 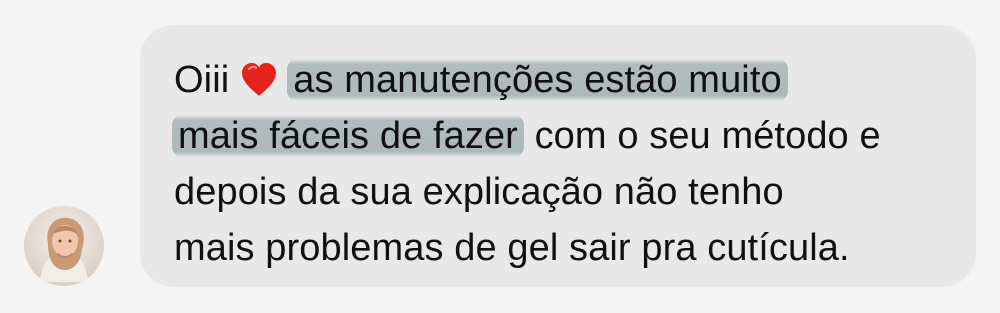 I want to click on red-heart-icon, so click(x=259, y=77).